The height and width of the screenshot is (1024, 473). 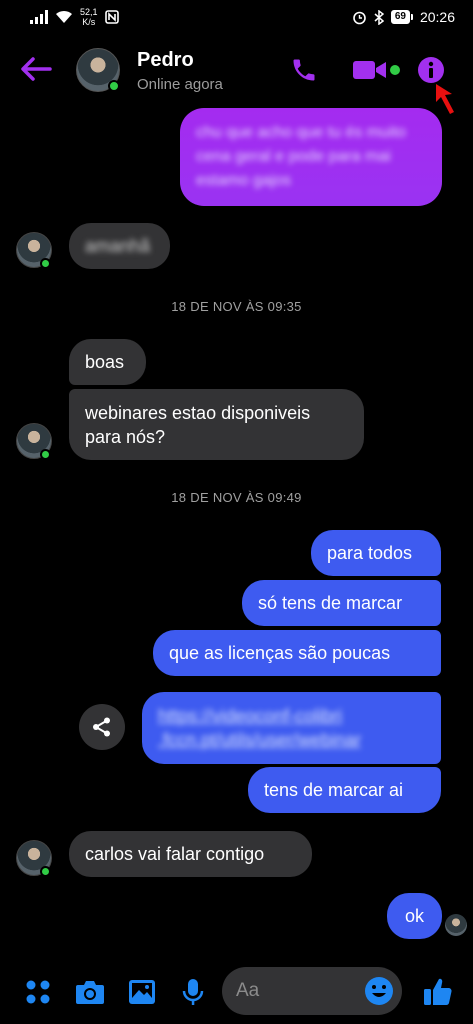 I want to click on more-actions-button, so click(x=38, y=992).